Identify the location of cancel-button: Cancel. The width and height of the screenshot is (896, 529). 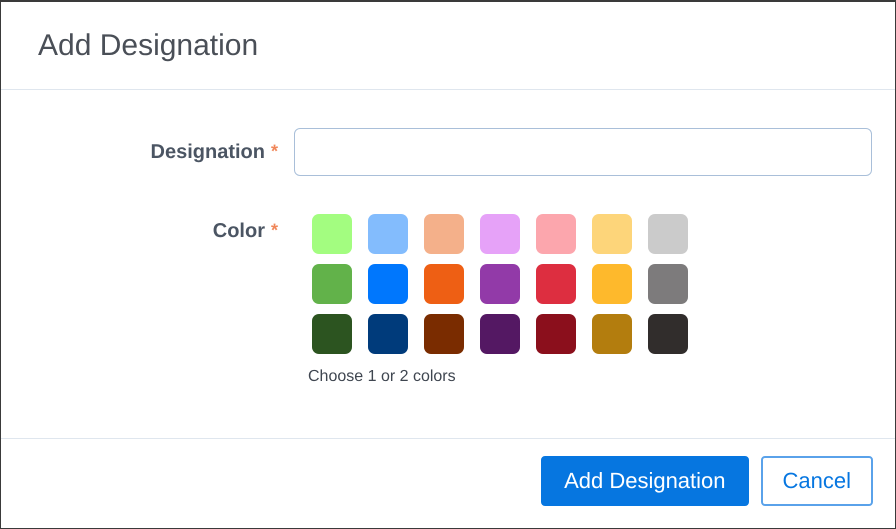
(816, 481).